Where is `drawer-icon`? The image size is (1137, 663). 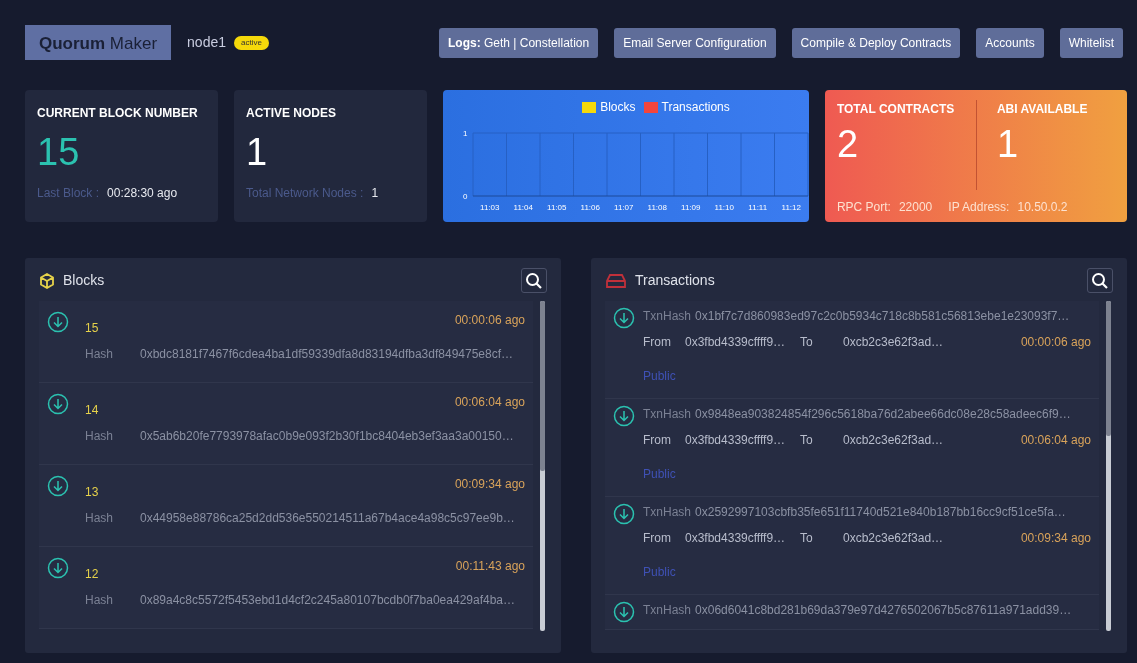
drawer-icon is located at coordinates (616, 280).